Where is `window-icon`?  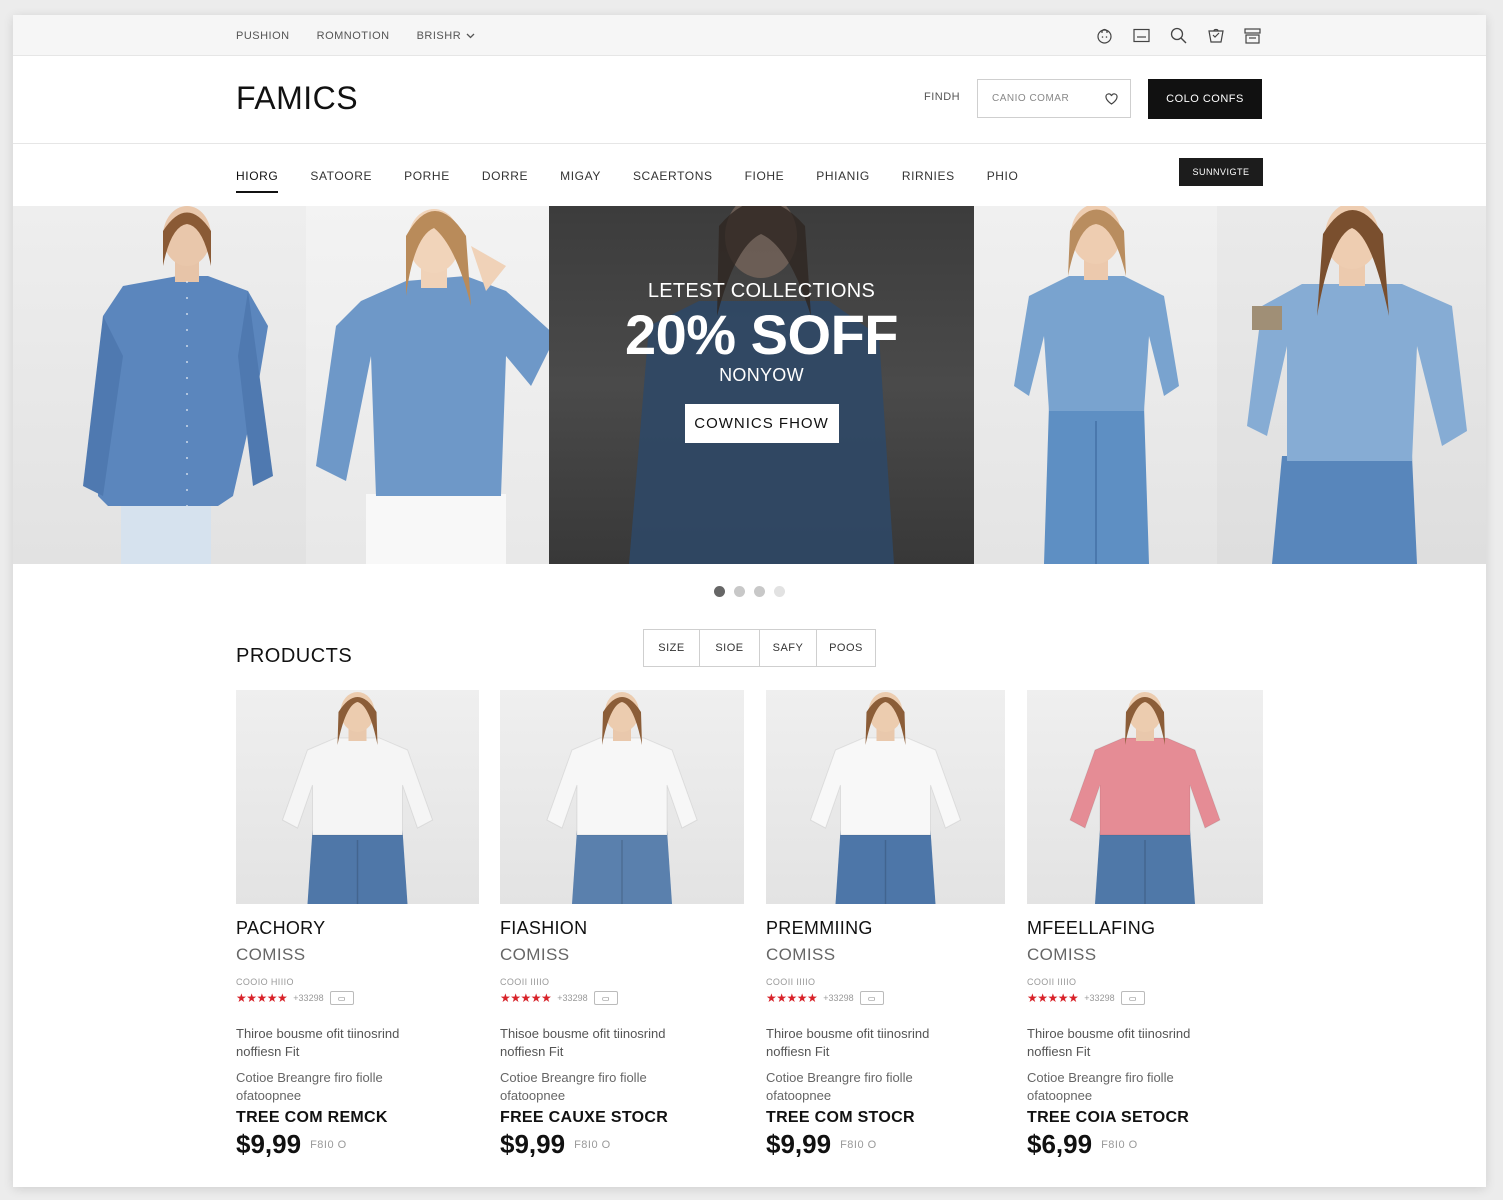 window-icon is located at coordinates (1141, 35).